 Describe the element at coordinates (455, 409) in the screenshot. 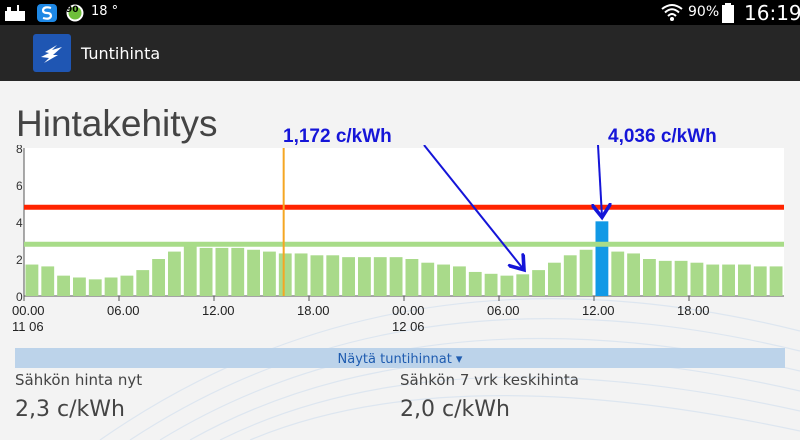

I see `average-price-value: 2,0 c/kWh` at that location.